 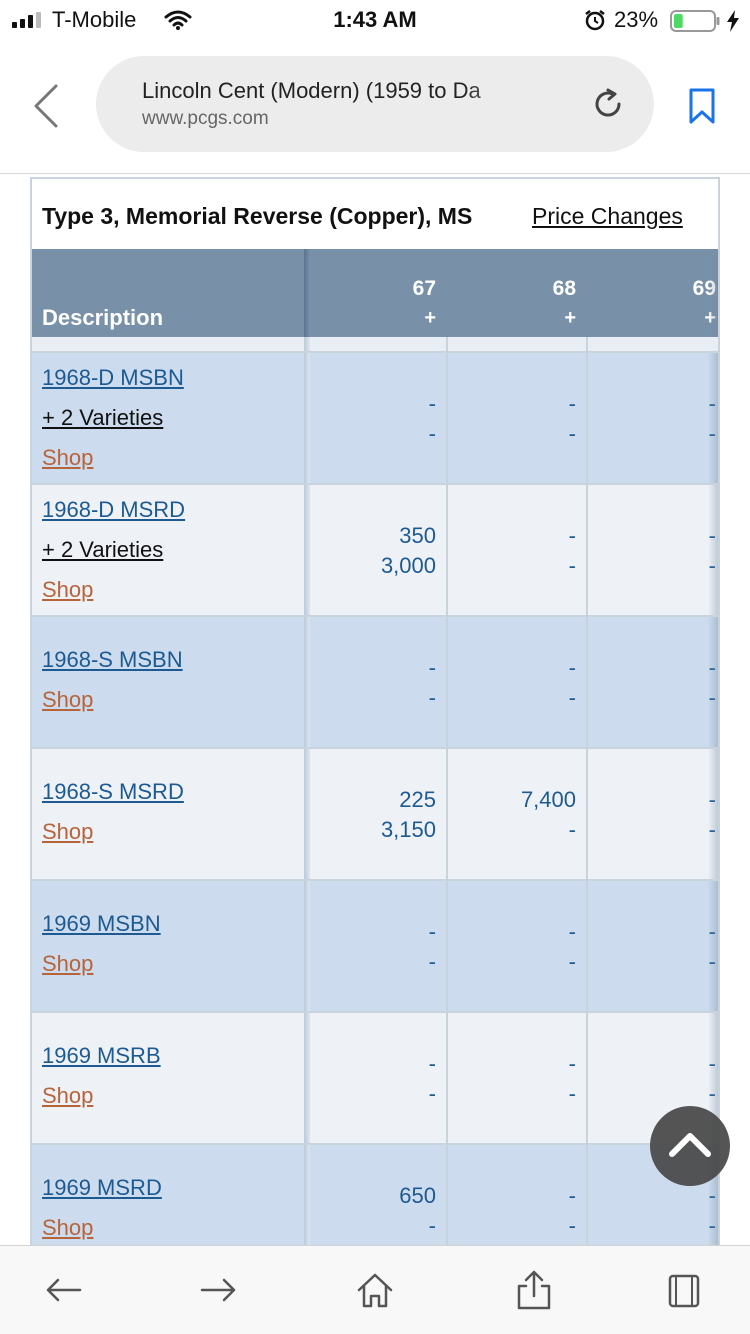 What do you see at coordinates (168, 1195) in the screenshot?
I see `description-cell: 1969 MSRD Shop` at bounding box center [168, 1195].